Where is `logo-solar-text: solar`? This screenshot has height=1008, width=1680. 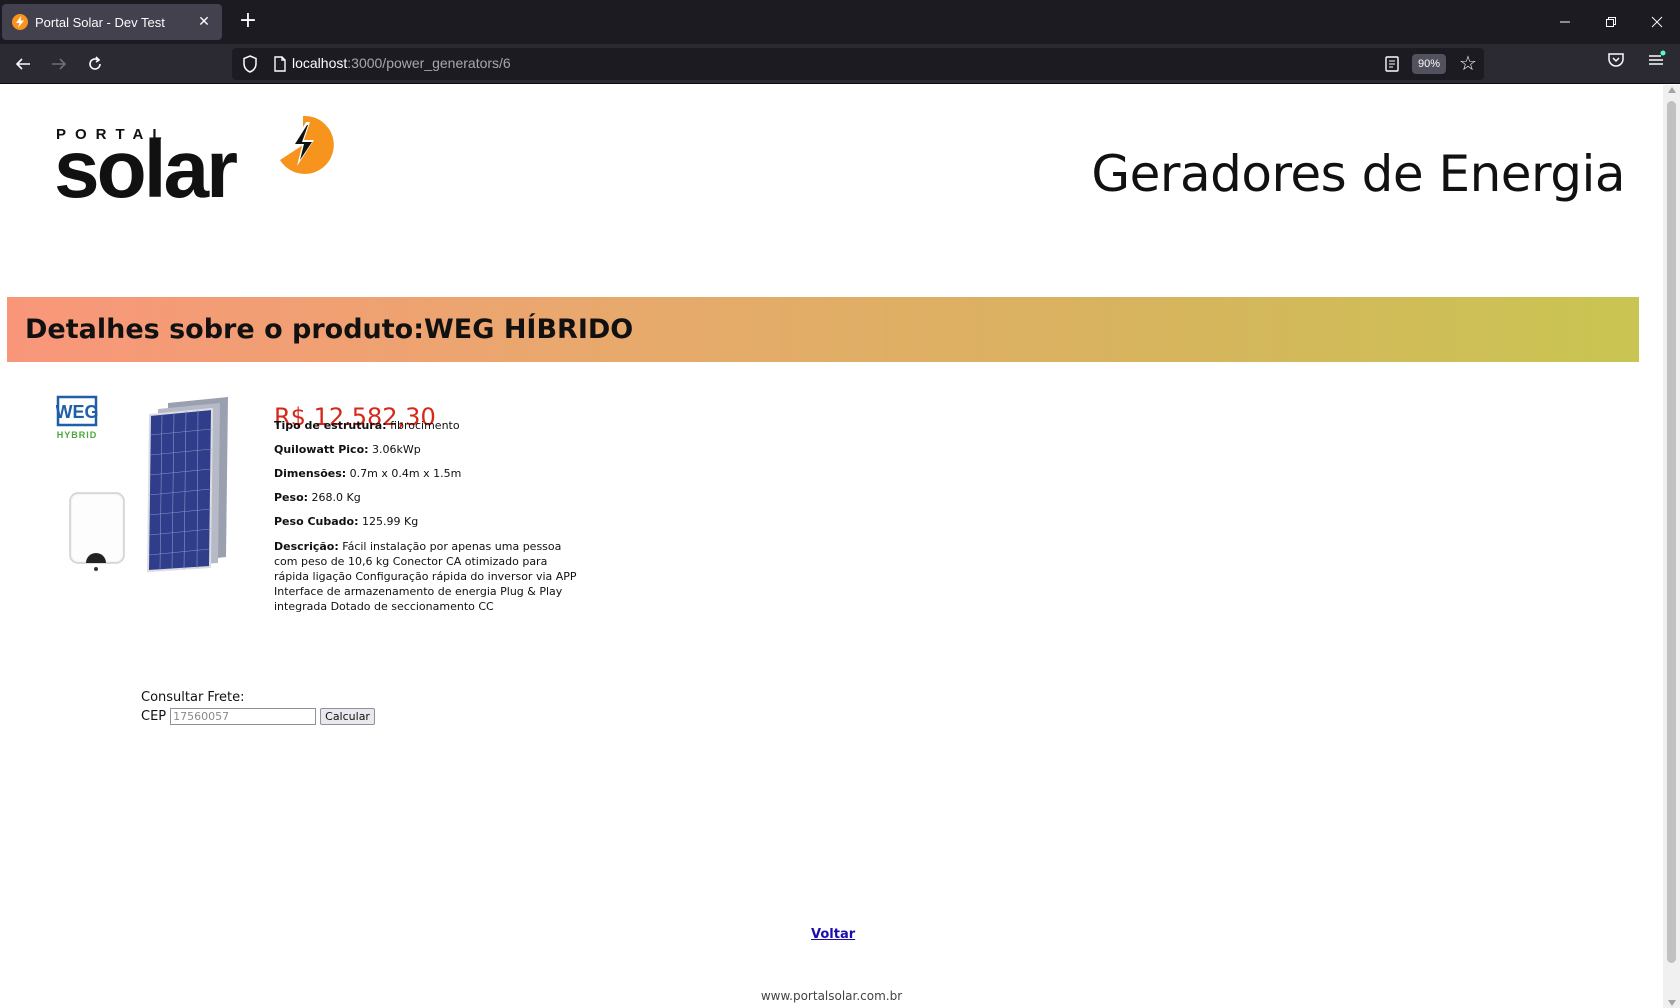
logo-solar-text: solar is located at coordinates (146, 169).